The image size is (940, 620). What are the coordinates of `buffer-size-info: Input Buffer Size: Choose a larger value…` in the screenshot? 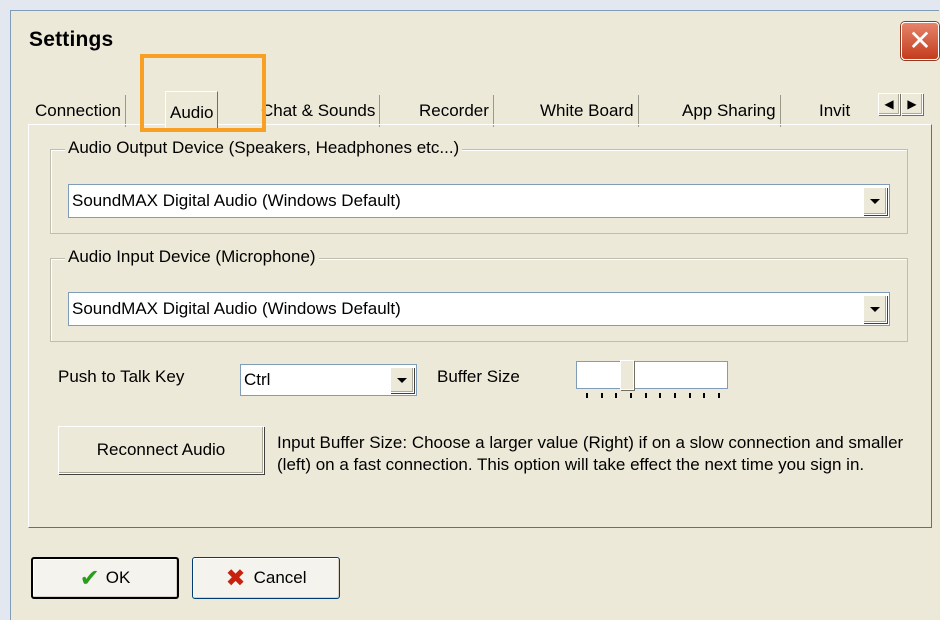 It's located at (590, 453).